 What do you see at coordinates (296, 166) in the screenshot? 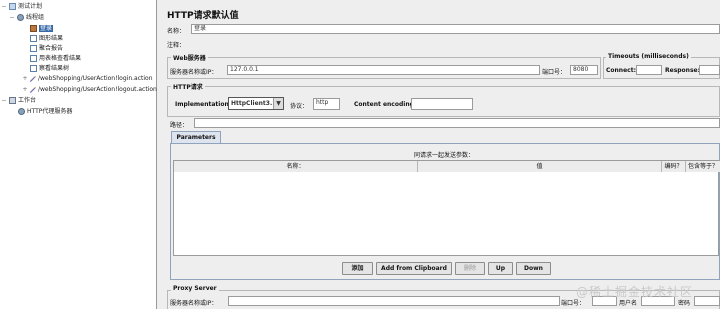
I see `column-header-name: 名称：` at bounding box center [296, 166].